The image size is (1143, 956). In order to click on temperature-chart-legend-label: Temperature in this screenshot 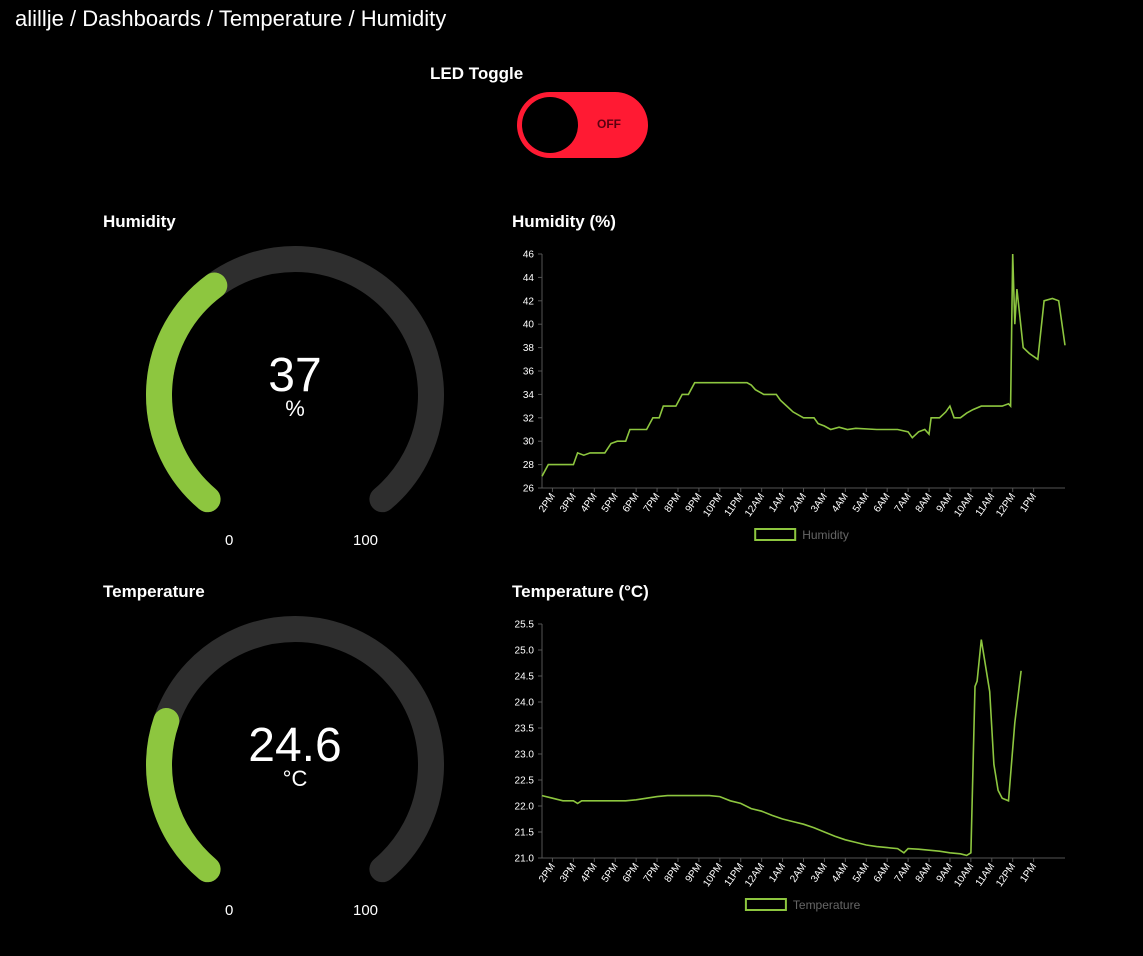, I will do `click(827, 905)`.